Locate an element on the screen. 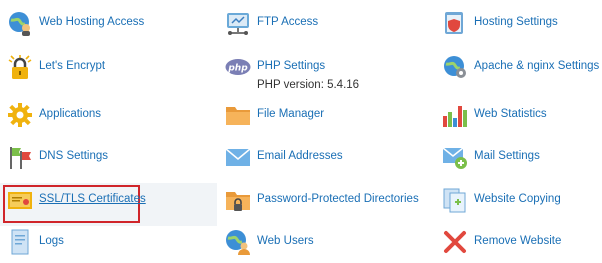  php-icon: php is located at coordinates (238, 67).